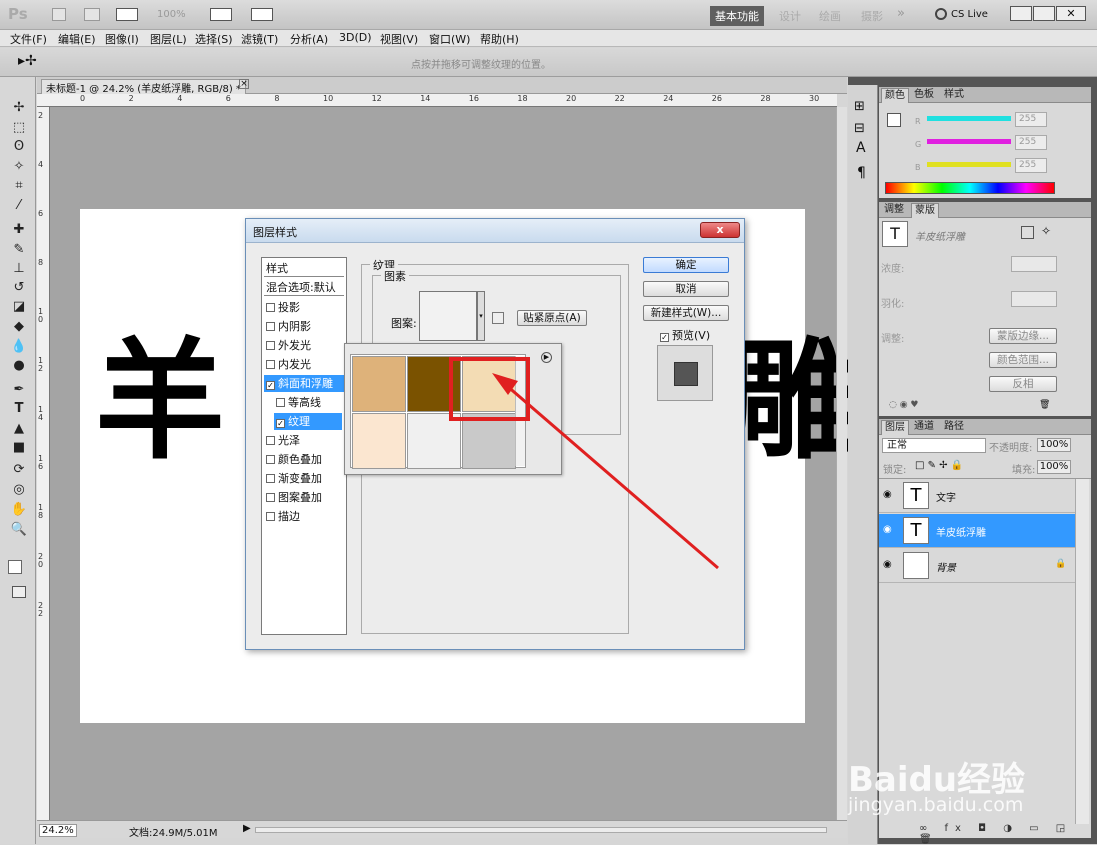 Image resolution: width=1097 pixels, height=845 pixels. Describe the element at coordinates (925, 210) in the screenshot. I see `tab-masks: 蒙版` at that location.